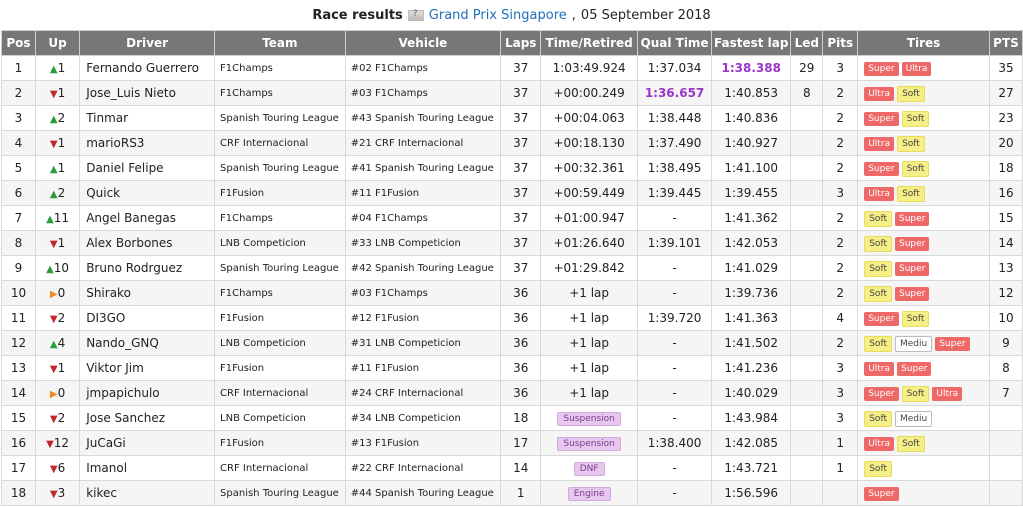  Describe the element at coordinates (18, 118) in the screenshot. I see `cell-pos: 3` at that location.